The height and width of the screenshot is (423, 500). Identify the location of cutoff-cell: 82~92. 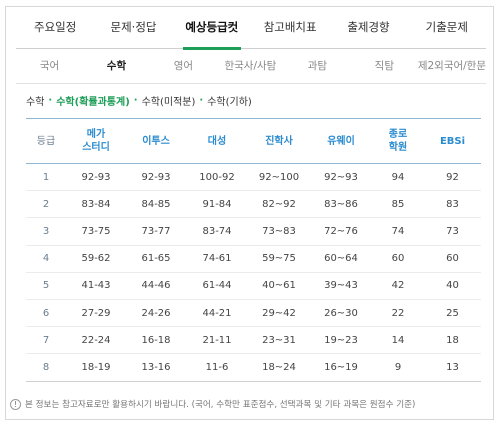
(279, 204).